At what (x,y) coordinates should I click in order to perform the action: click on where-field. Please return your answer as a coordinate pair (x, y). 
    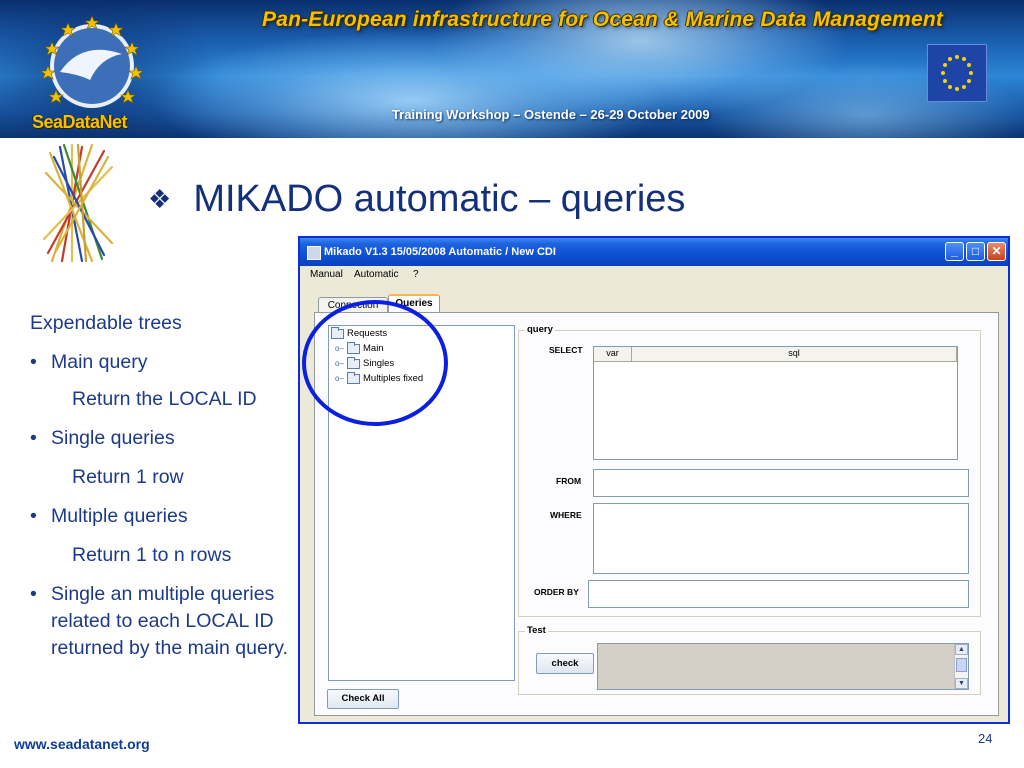
    Looking at the image, I should click on (781, 538).